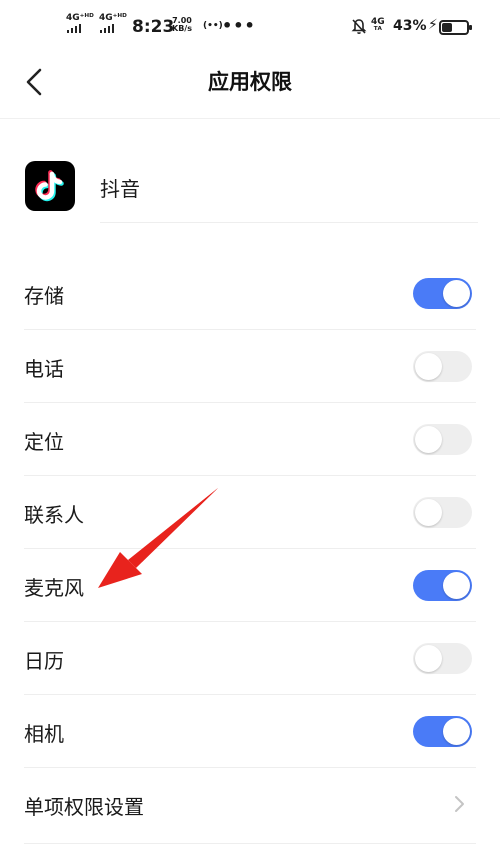 The height and width of the screenshot is (867, 500). Describe the element at coordinates (182, 28) in the screenshot. I see `network-speed-unit: KB/s` at that location.